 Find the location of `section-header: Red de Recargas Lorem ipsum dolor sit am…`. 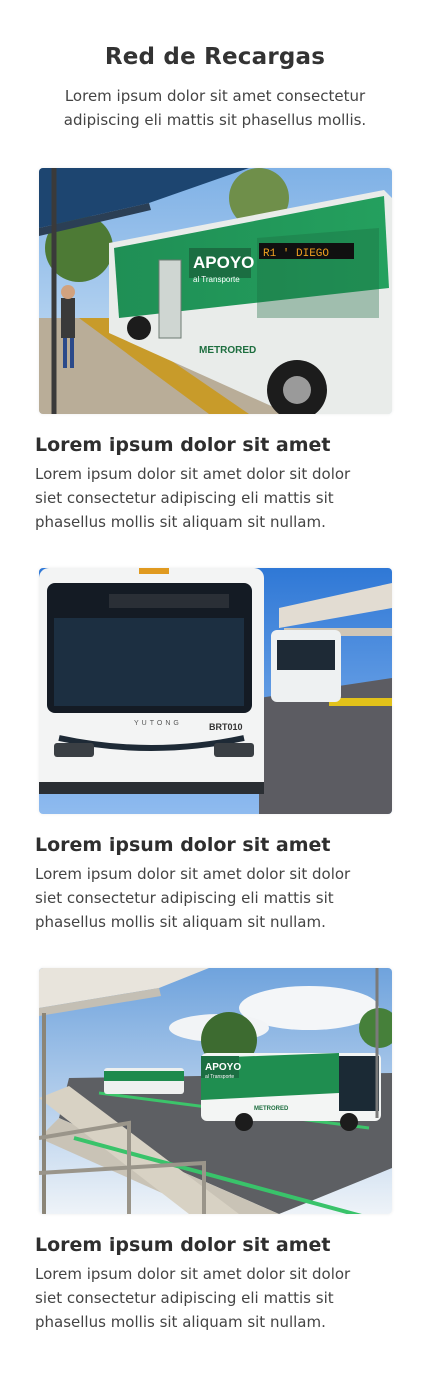

section-header: Red de Recargas Lorem ipsum dolor sit am… is located at coordinates (215, 66).